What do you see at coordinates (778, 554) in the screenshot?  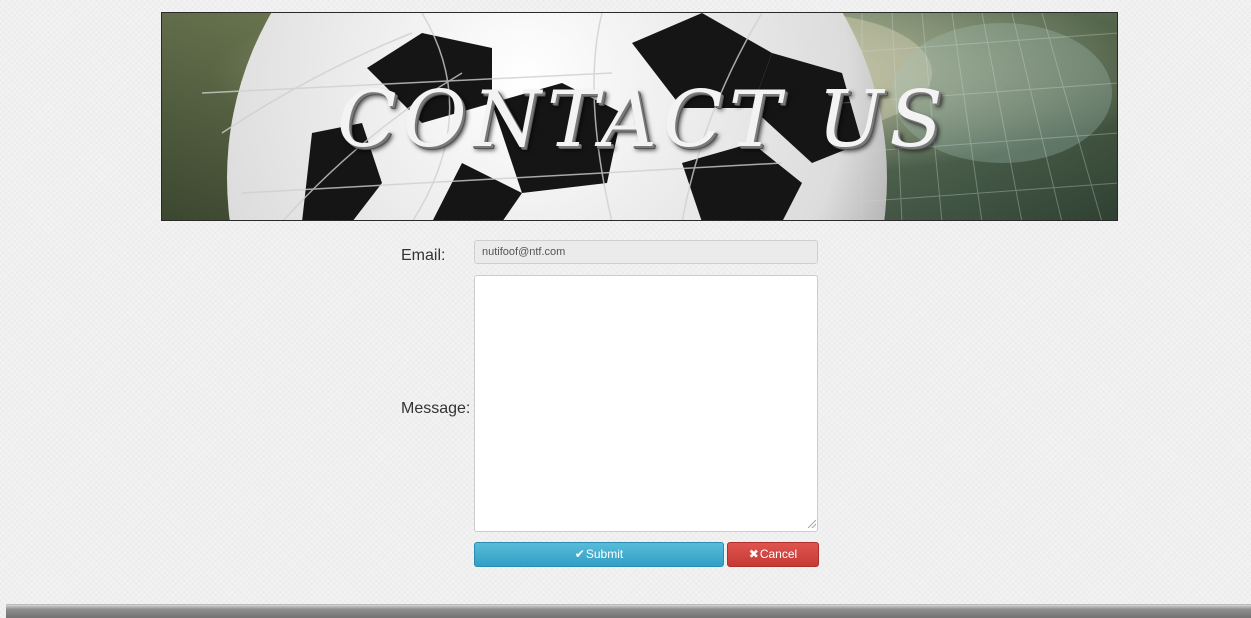 I see `cancel-label: Cancel` at bounding box center [778, 554].